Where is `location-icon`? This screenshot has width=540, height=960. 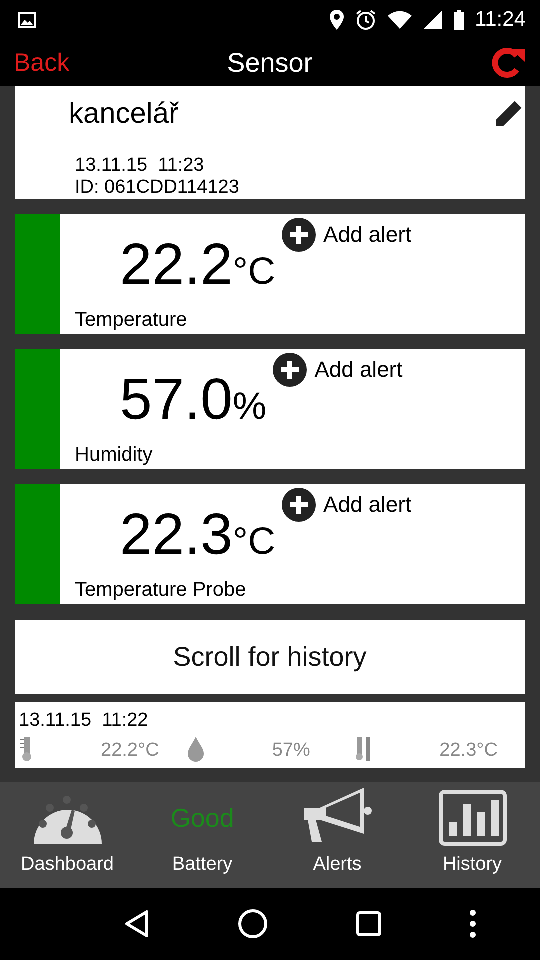 location-icon is located at coordinates (337, 20).